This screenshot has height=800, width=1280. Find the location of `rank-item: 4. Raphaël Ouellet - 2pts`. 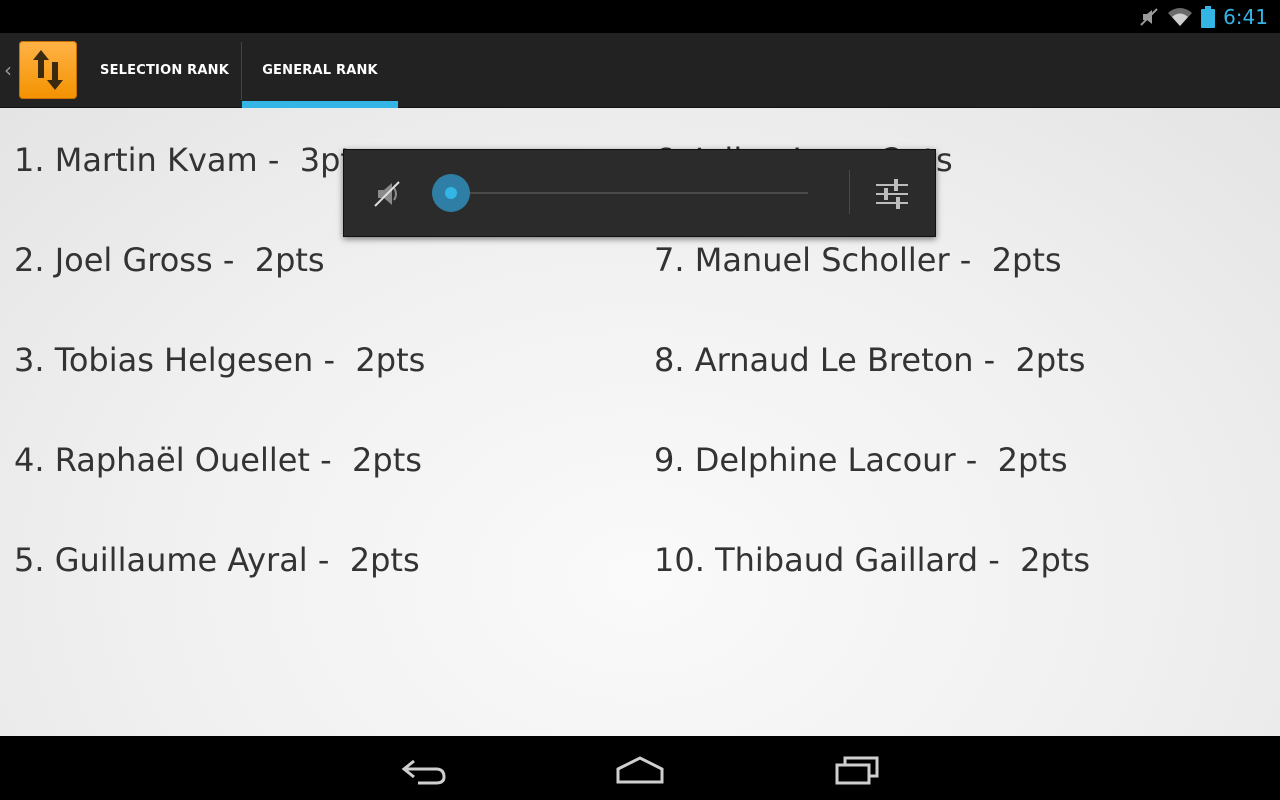

rank-item: 4. Raphaël Ouellet - 2pts is located at coordinates (218, 460).